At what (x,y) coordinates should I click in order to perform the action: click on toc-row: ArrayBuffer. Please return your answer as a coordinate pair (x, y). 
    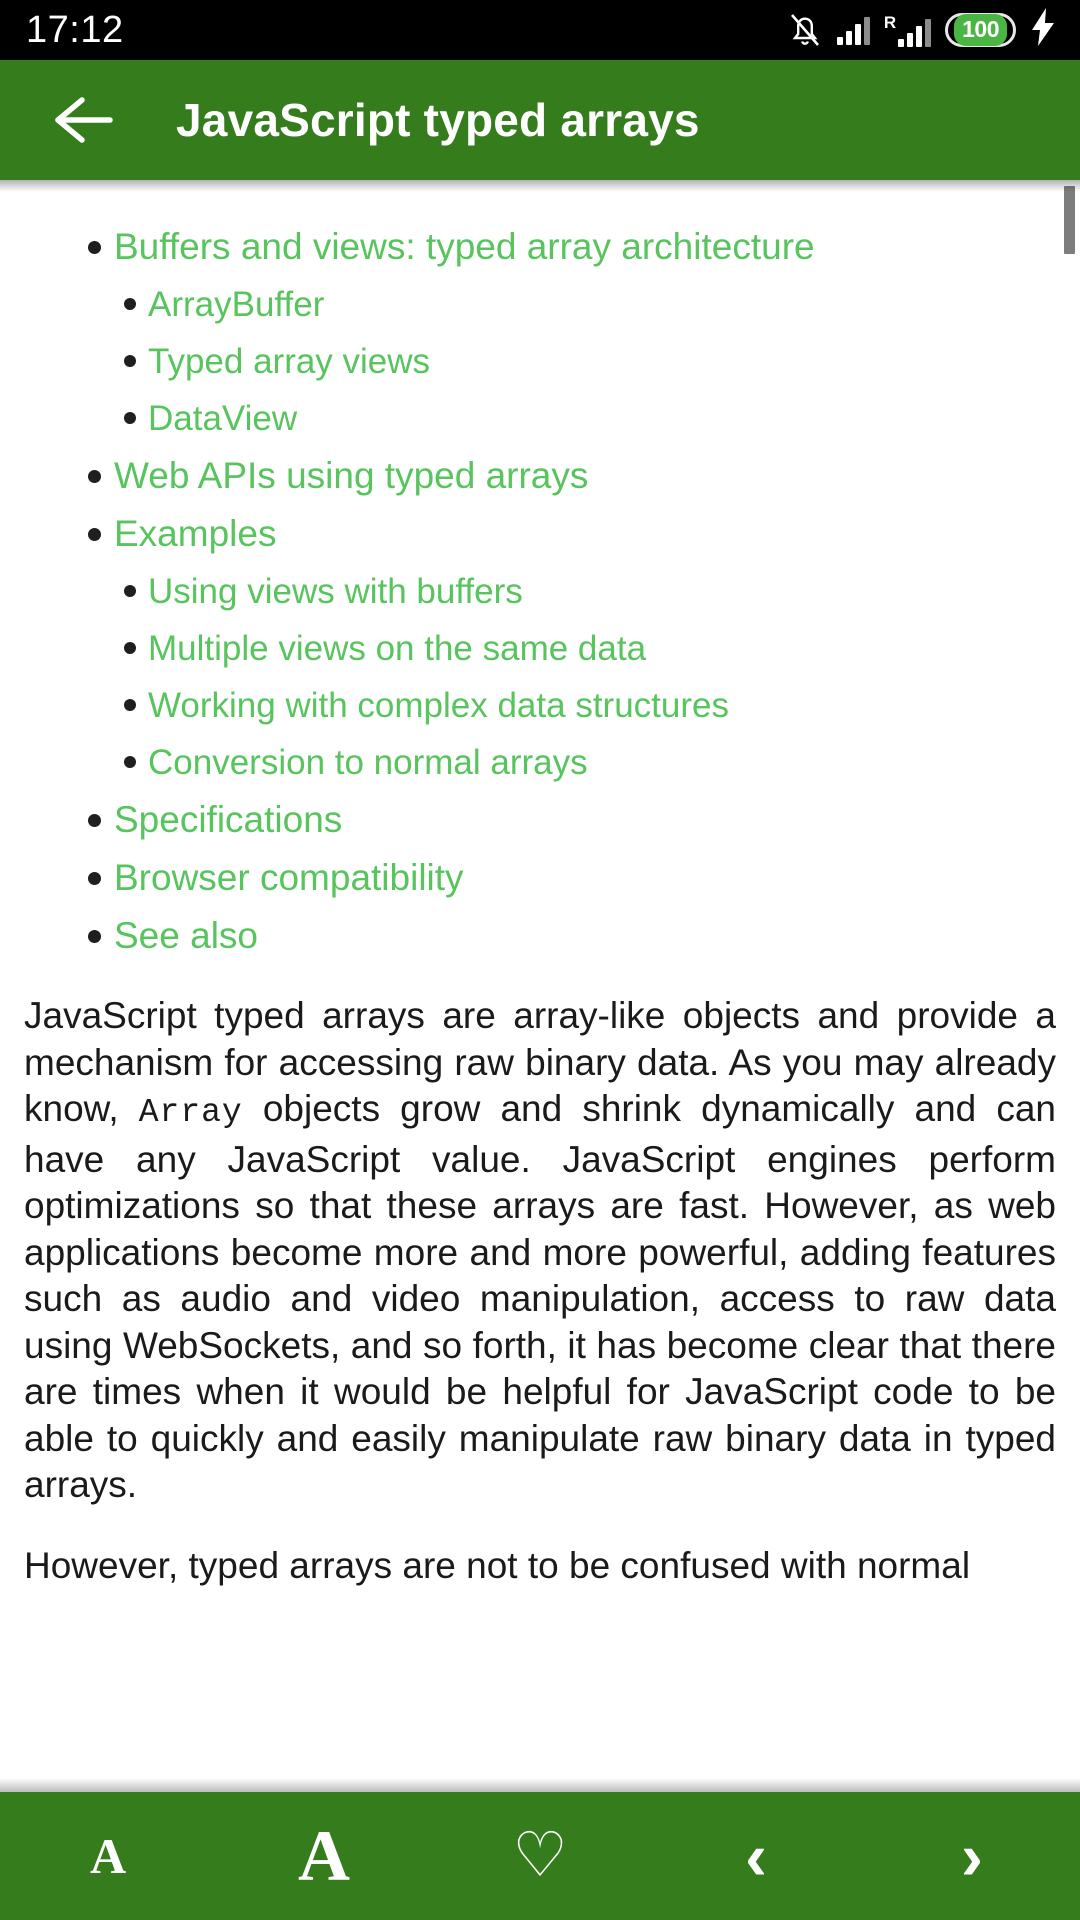
    Looking at the image, I should click on (540, 304).